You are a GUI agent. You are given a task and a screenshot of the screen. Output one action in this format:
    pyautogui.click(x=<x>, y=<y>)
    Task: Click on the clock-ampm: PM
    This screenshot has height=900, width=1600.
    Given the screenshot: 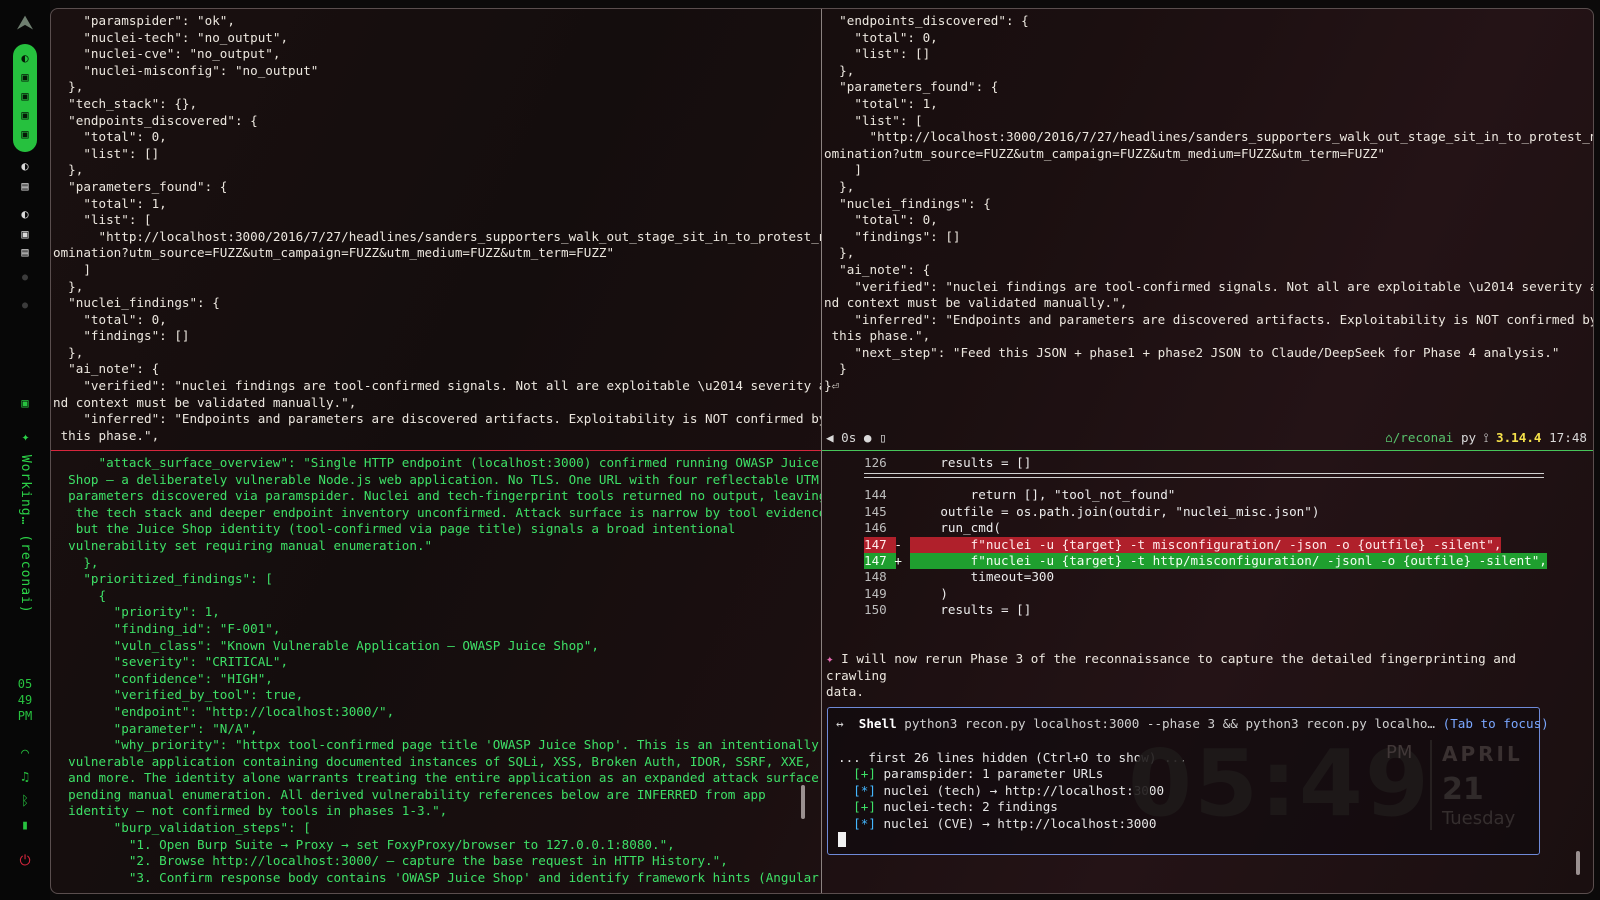 What is the action you would take?
    pyautogui.click(x=25, y=716)
    